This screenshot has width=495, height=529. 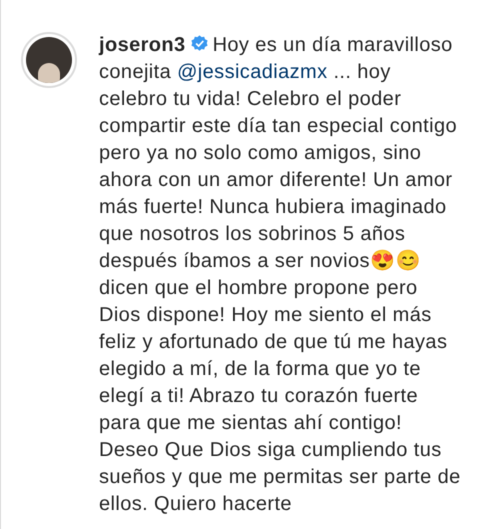 I want to click on mention-link: @jessicadiazmx, so click(x=252, y=72).